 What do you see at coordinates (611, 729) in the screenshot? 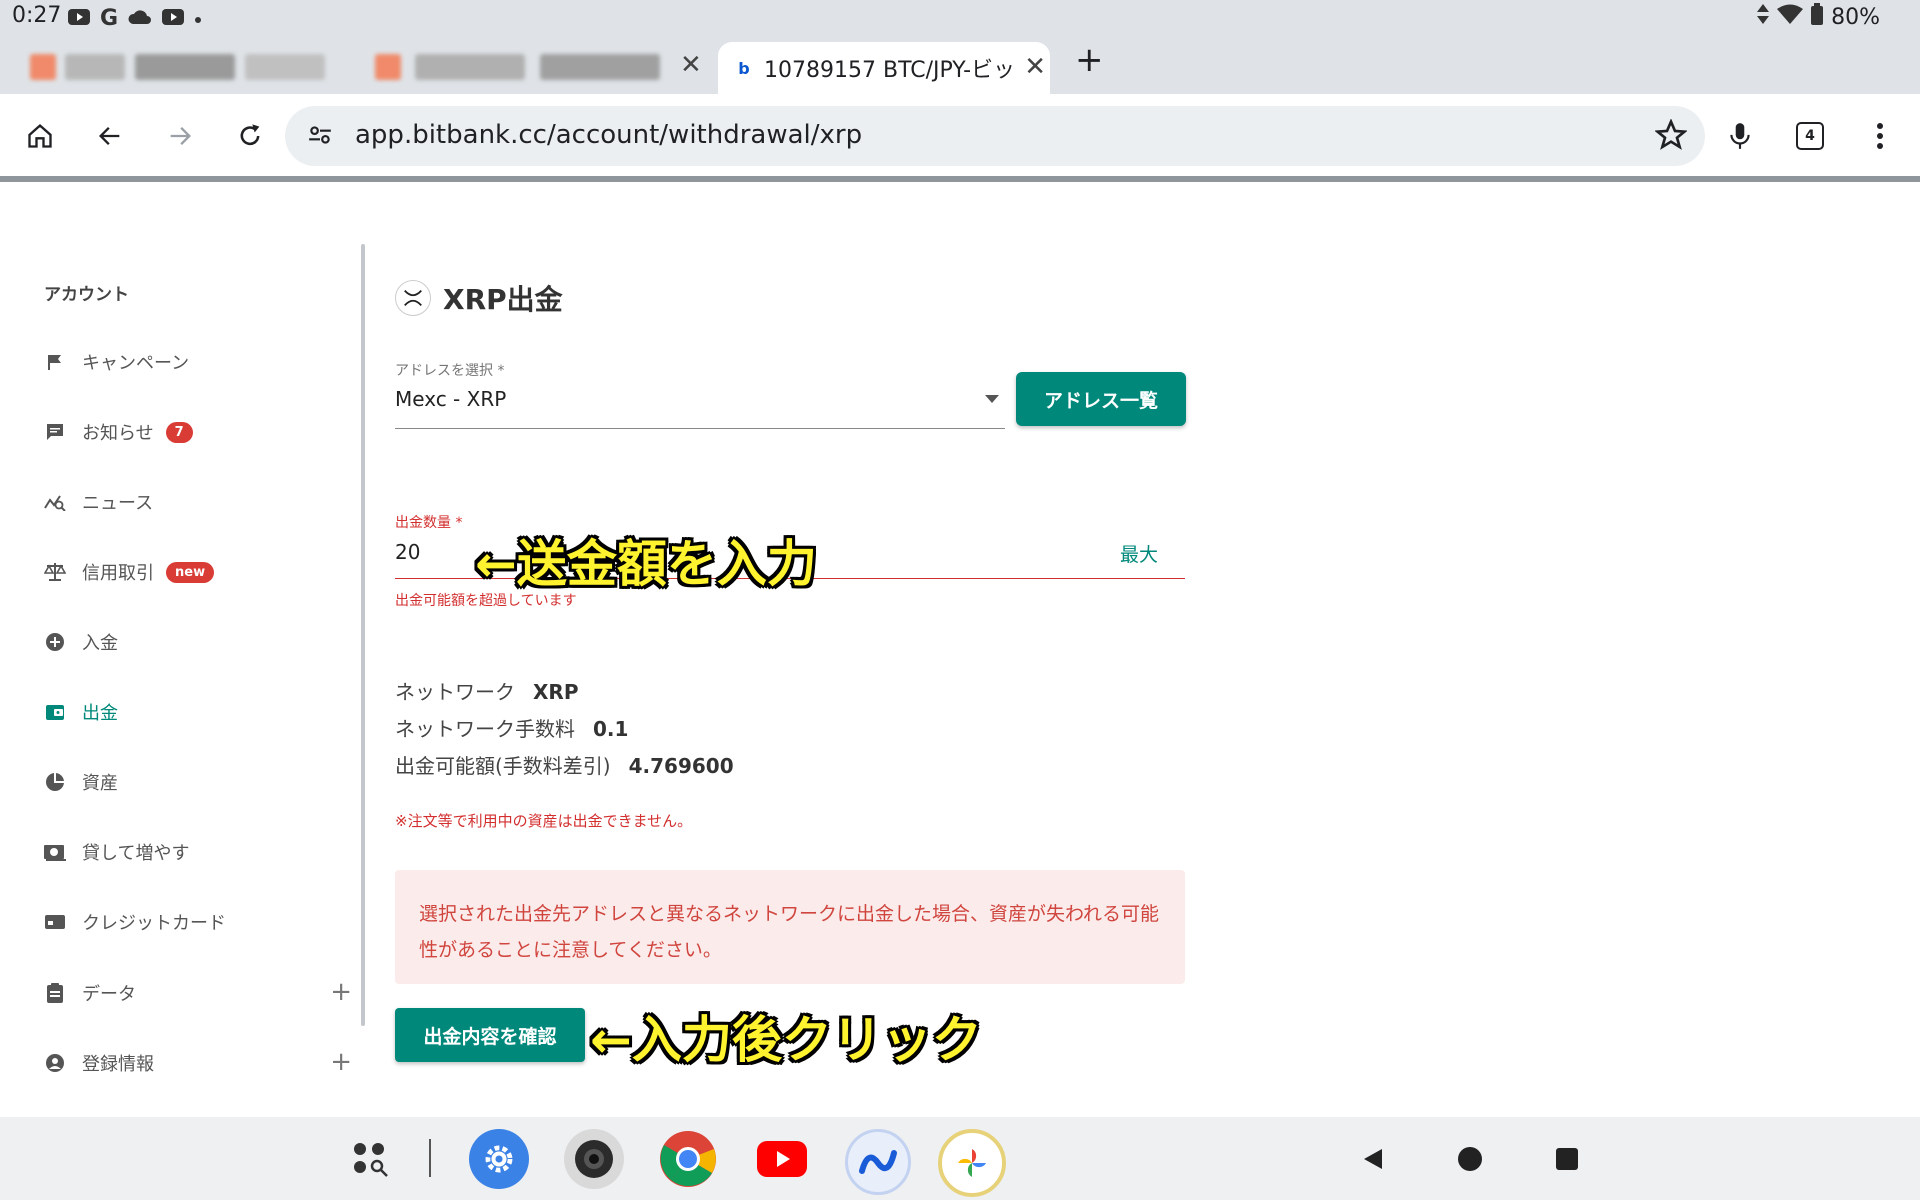
I see `fee-value: 0.1` at bounding box center [611, 729].